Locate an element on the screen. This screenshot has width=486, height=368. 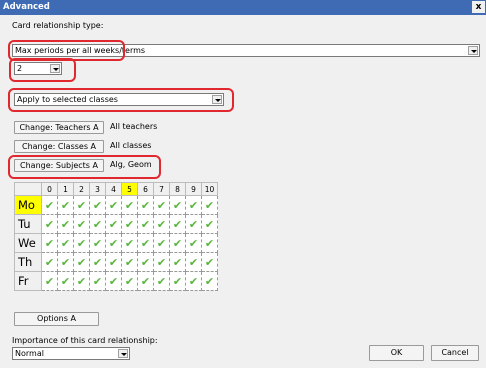
period-header: 1 is located at coordinates (65, 189).